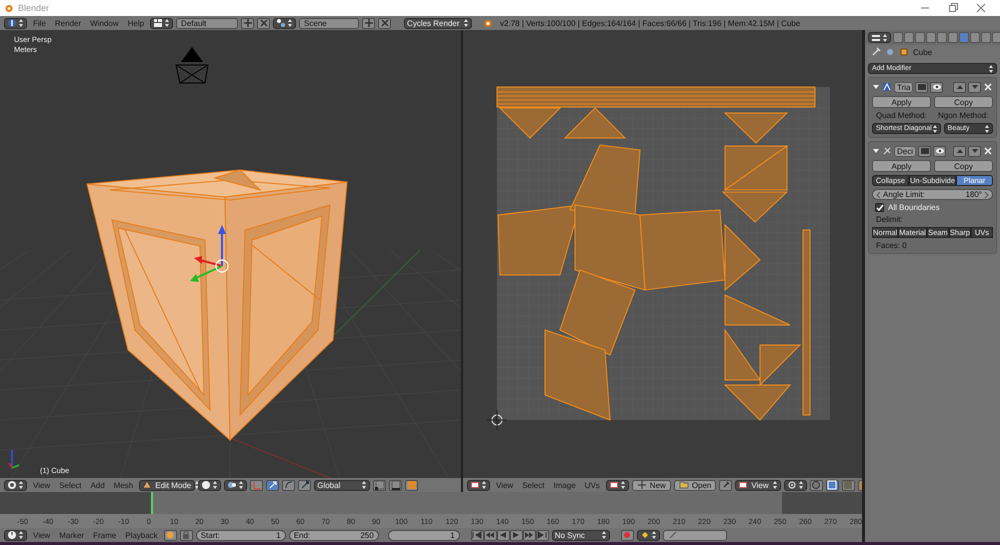 This screenshot has width=1000, height=545. I want to click on scene-field: Scene, so click(329, 23).